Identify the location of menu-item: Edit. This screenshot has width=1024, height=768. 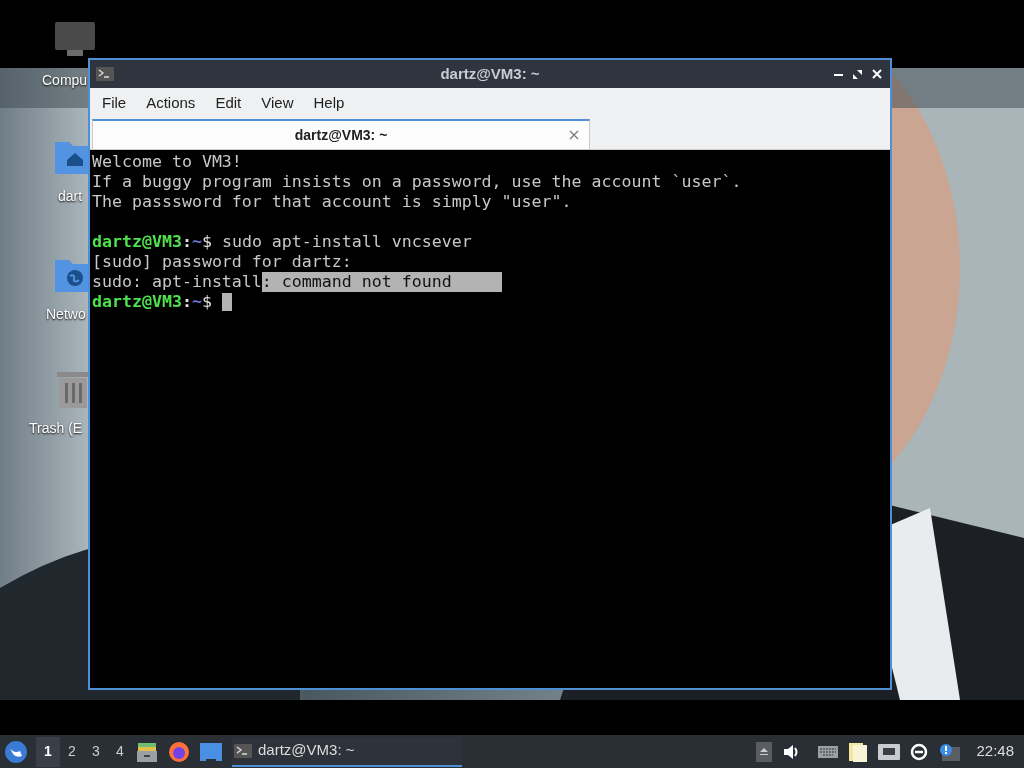
(228, 103).